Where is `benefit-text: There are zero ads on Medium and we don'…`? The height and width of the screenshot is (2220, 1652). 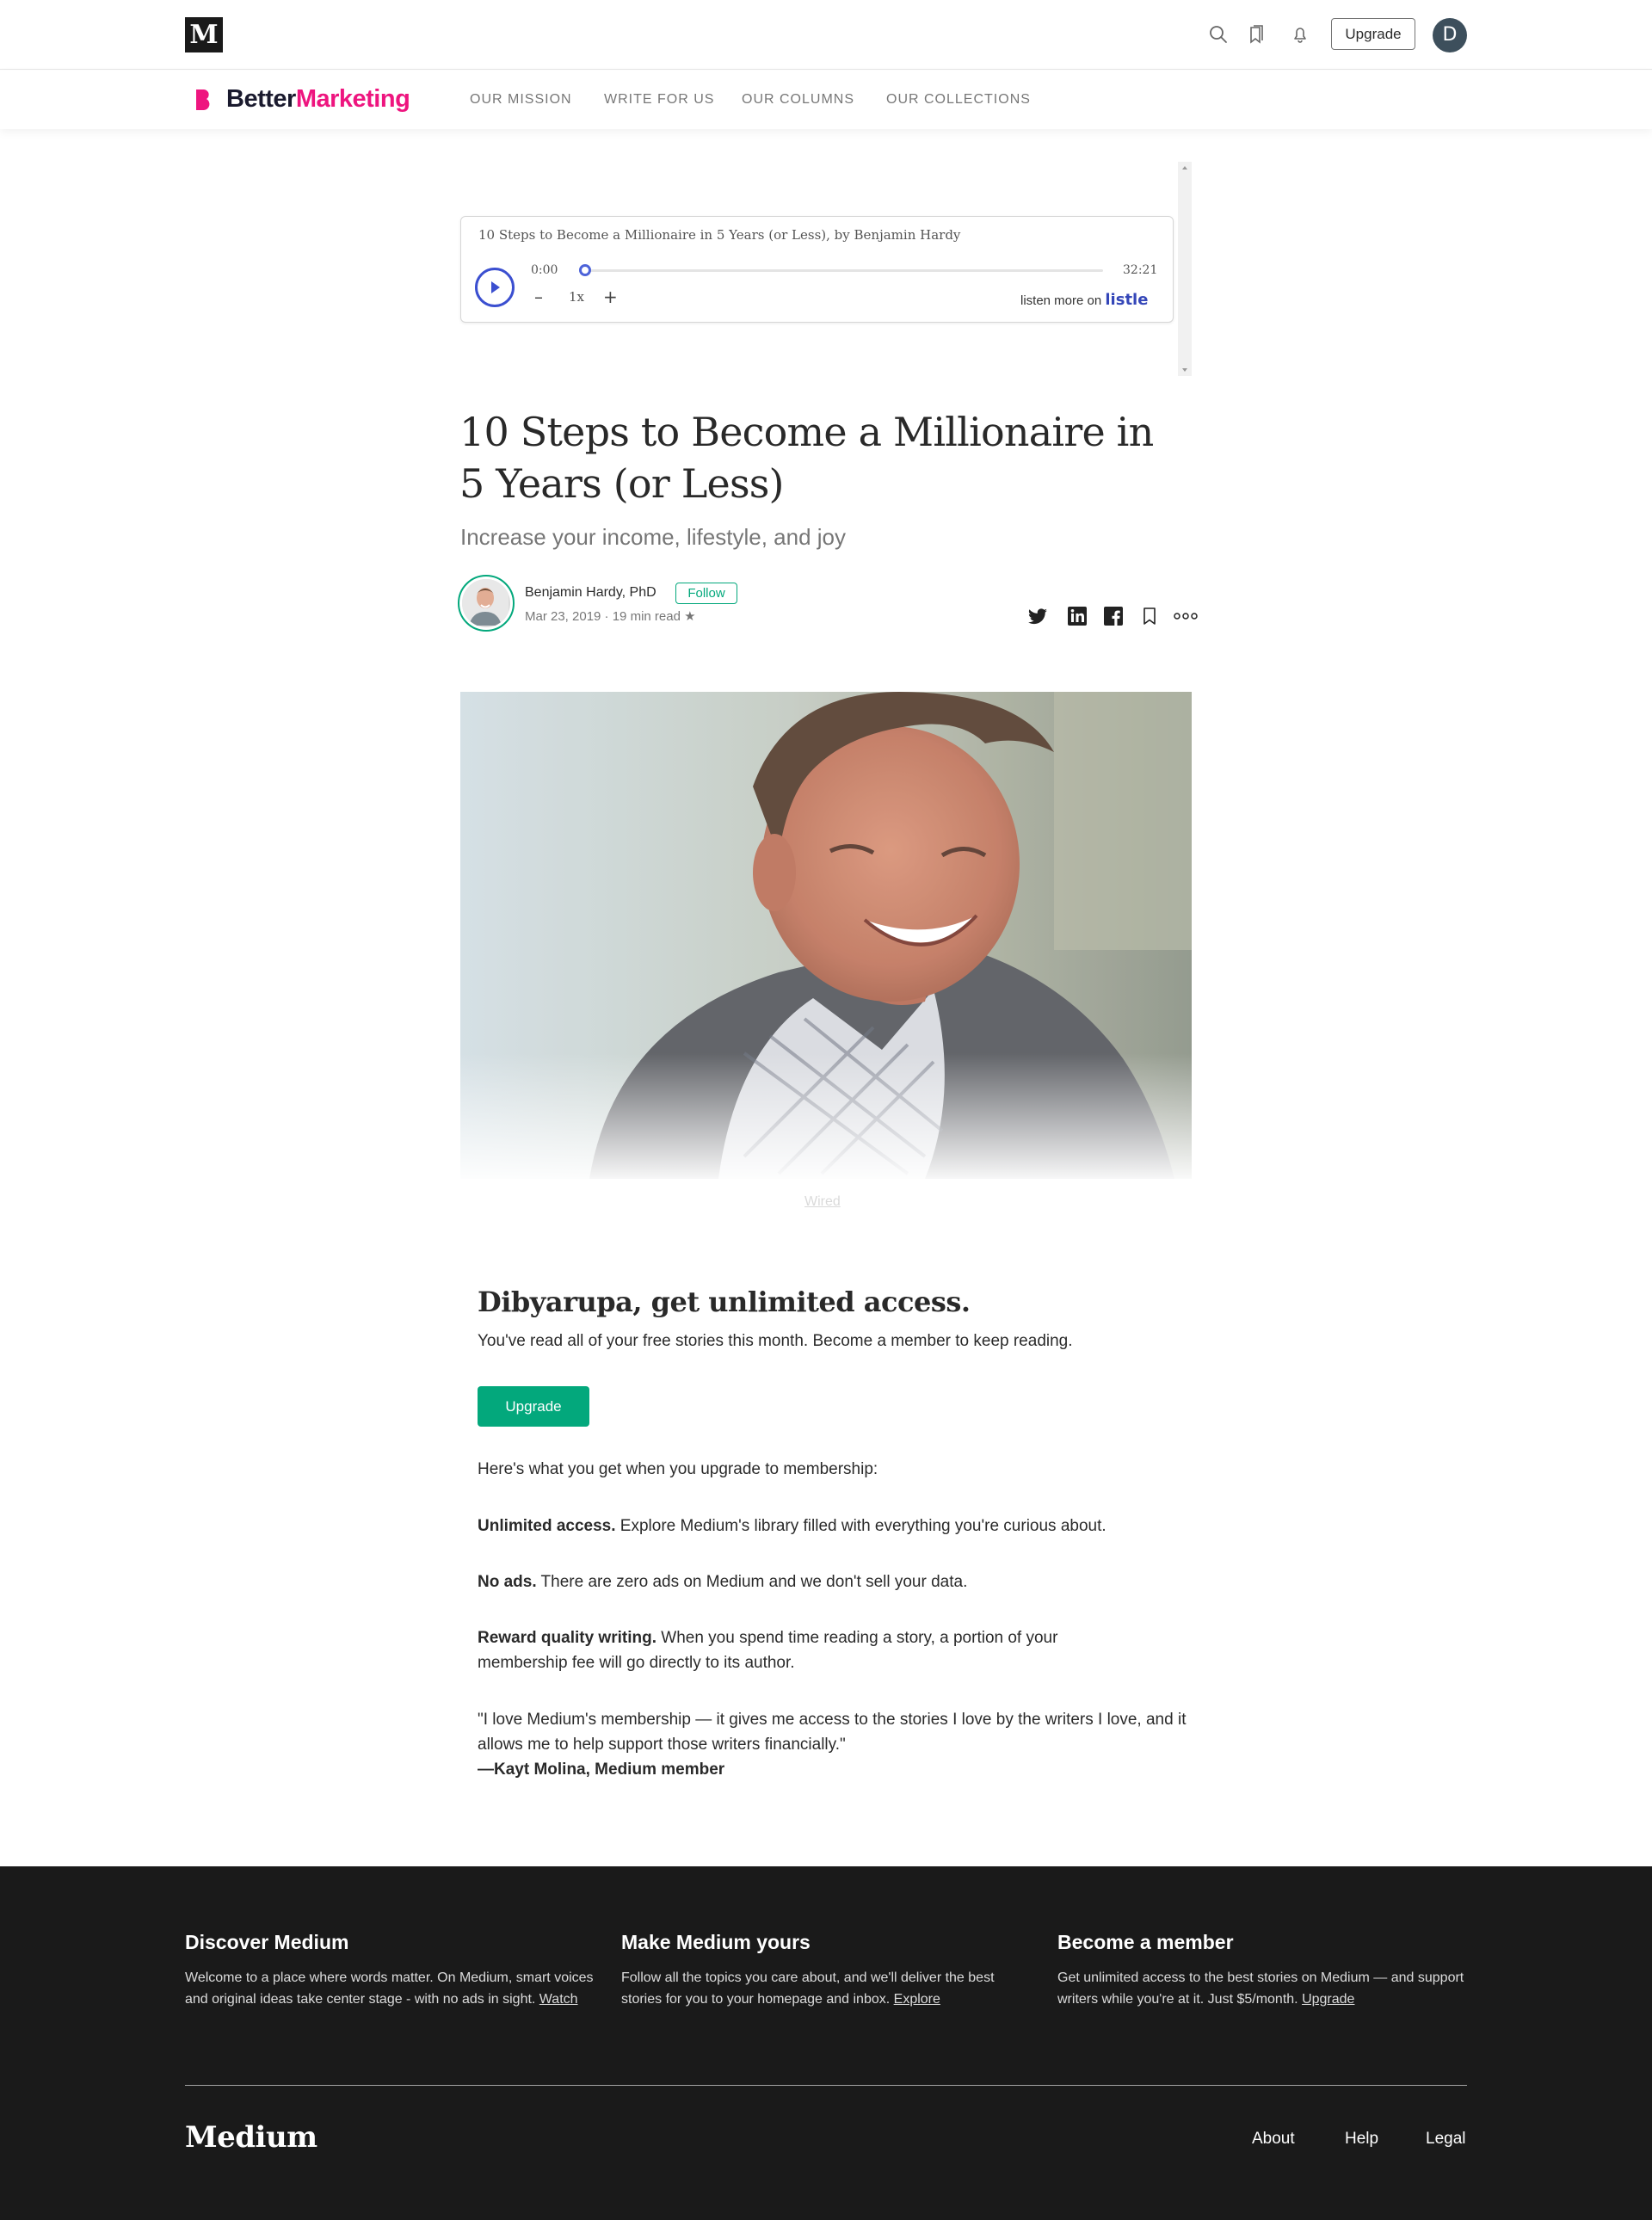
benefit-text: There are zero ads on Medium and we don'… is located at coordinates (752, 1582).